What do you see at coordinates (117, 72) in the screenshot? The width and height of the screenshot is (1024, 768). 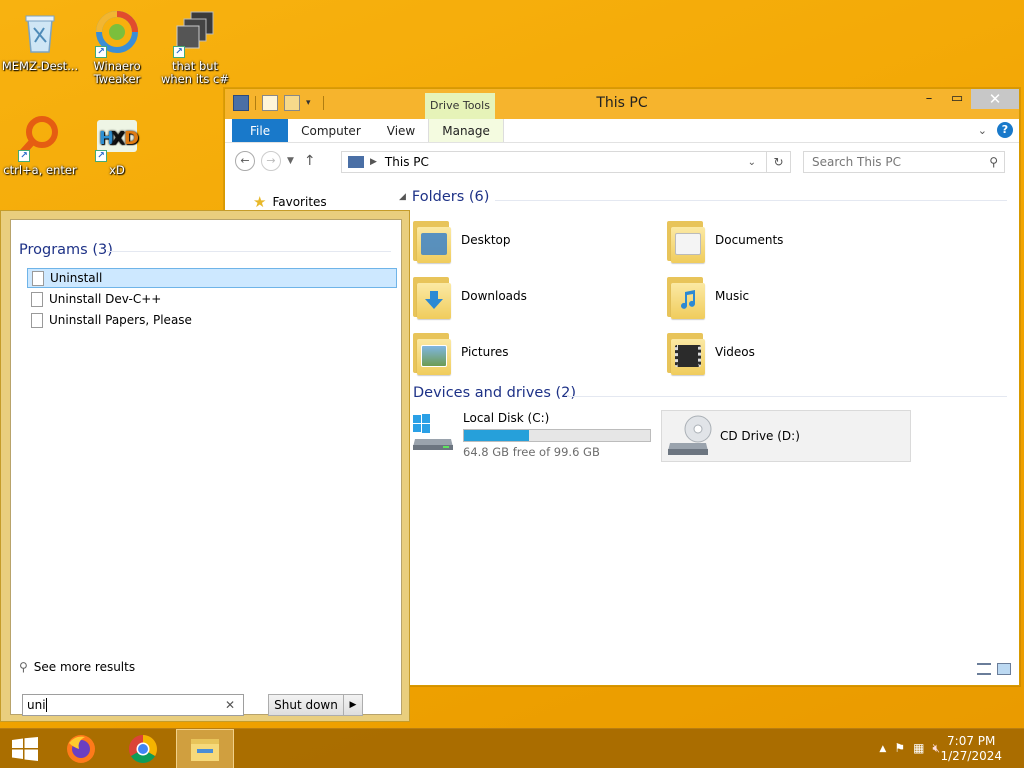 I see `desktop-icon-label: Winaero Tweaker` at bounding box center [117, 72].